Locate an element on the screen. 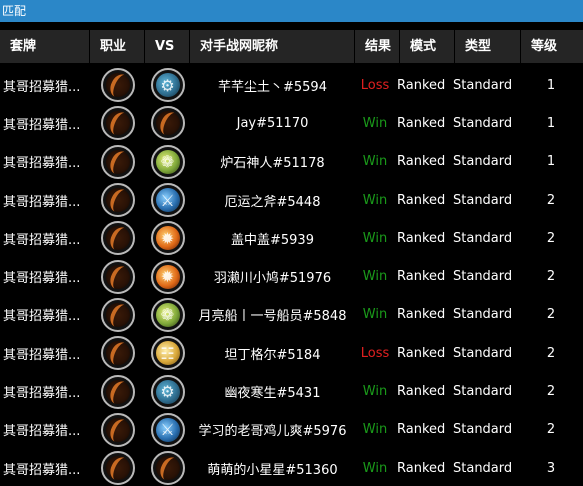 The width and height of the screenshot is (583, 486). opponent-name: 学习的老哥鸡儿爽#5976 is located at coordinates (272, 432).